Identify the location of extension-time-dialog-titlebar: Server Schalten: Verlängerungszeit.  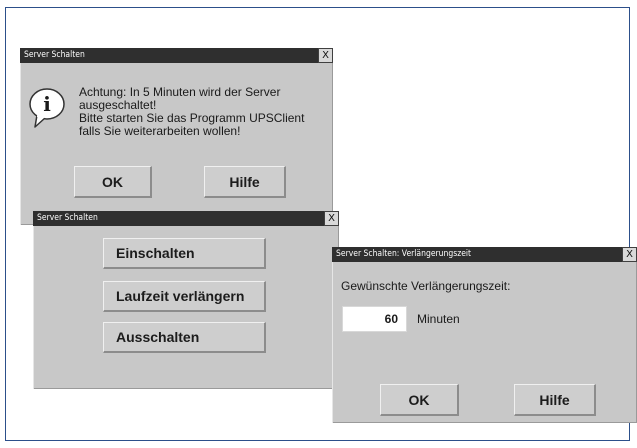
(484, 254).